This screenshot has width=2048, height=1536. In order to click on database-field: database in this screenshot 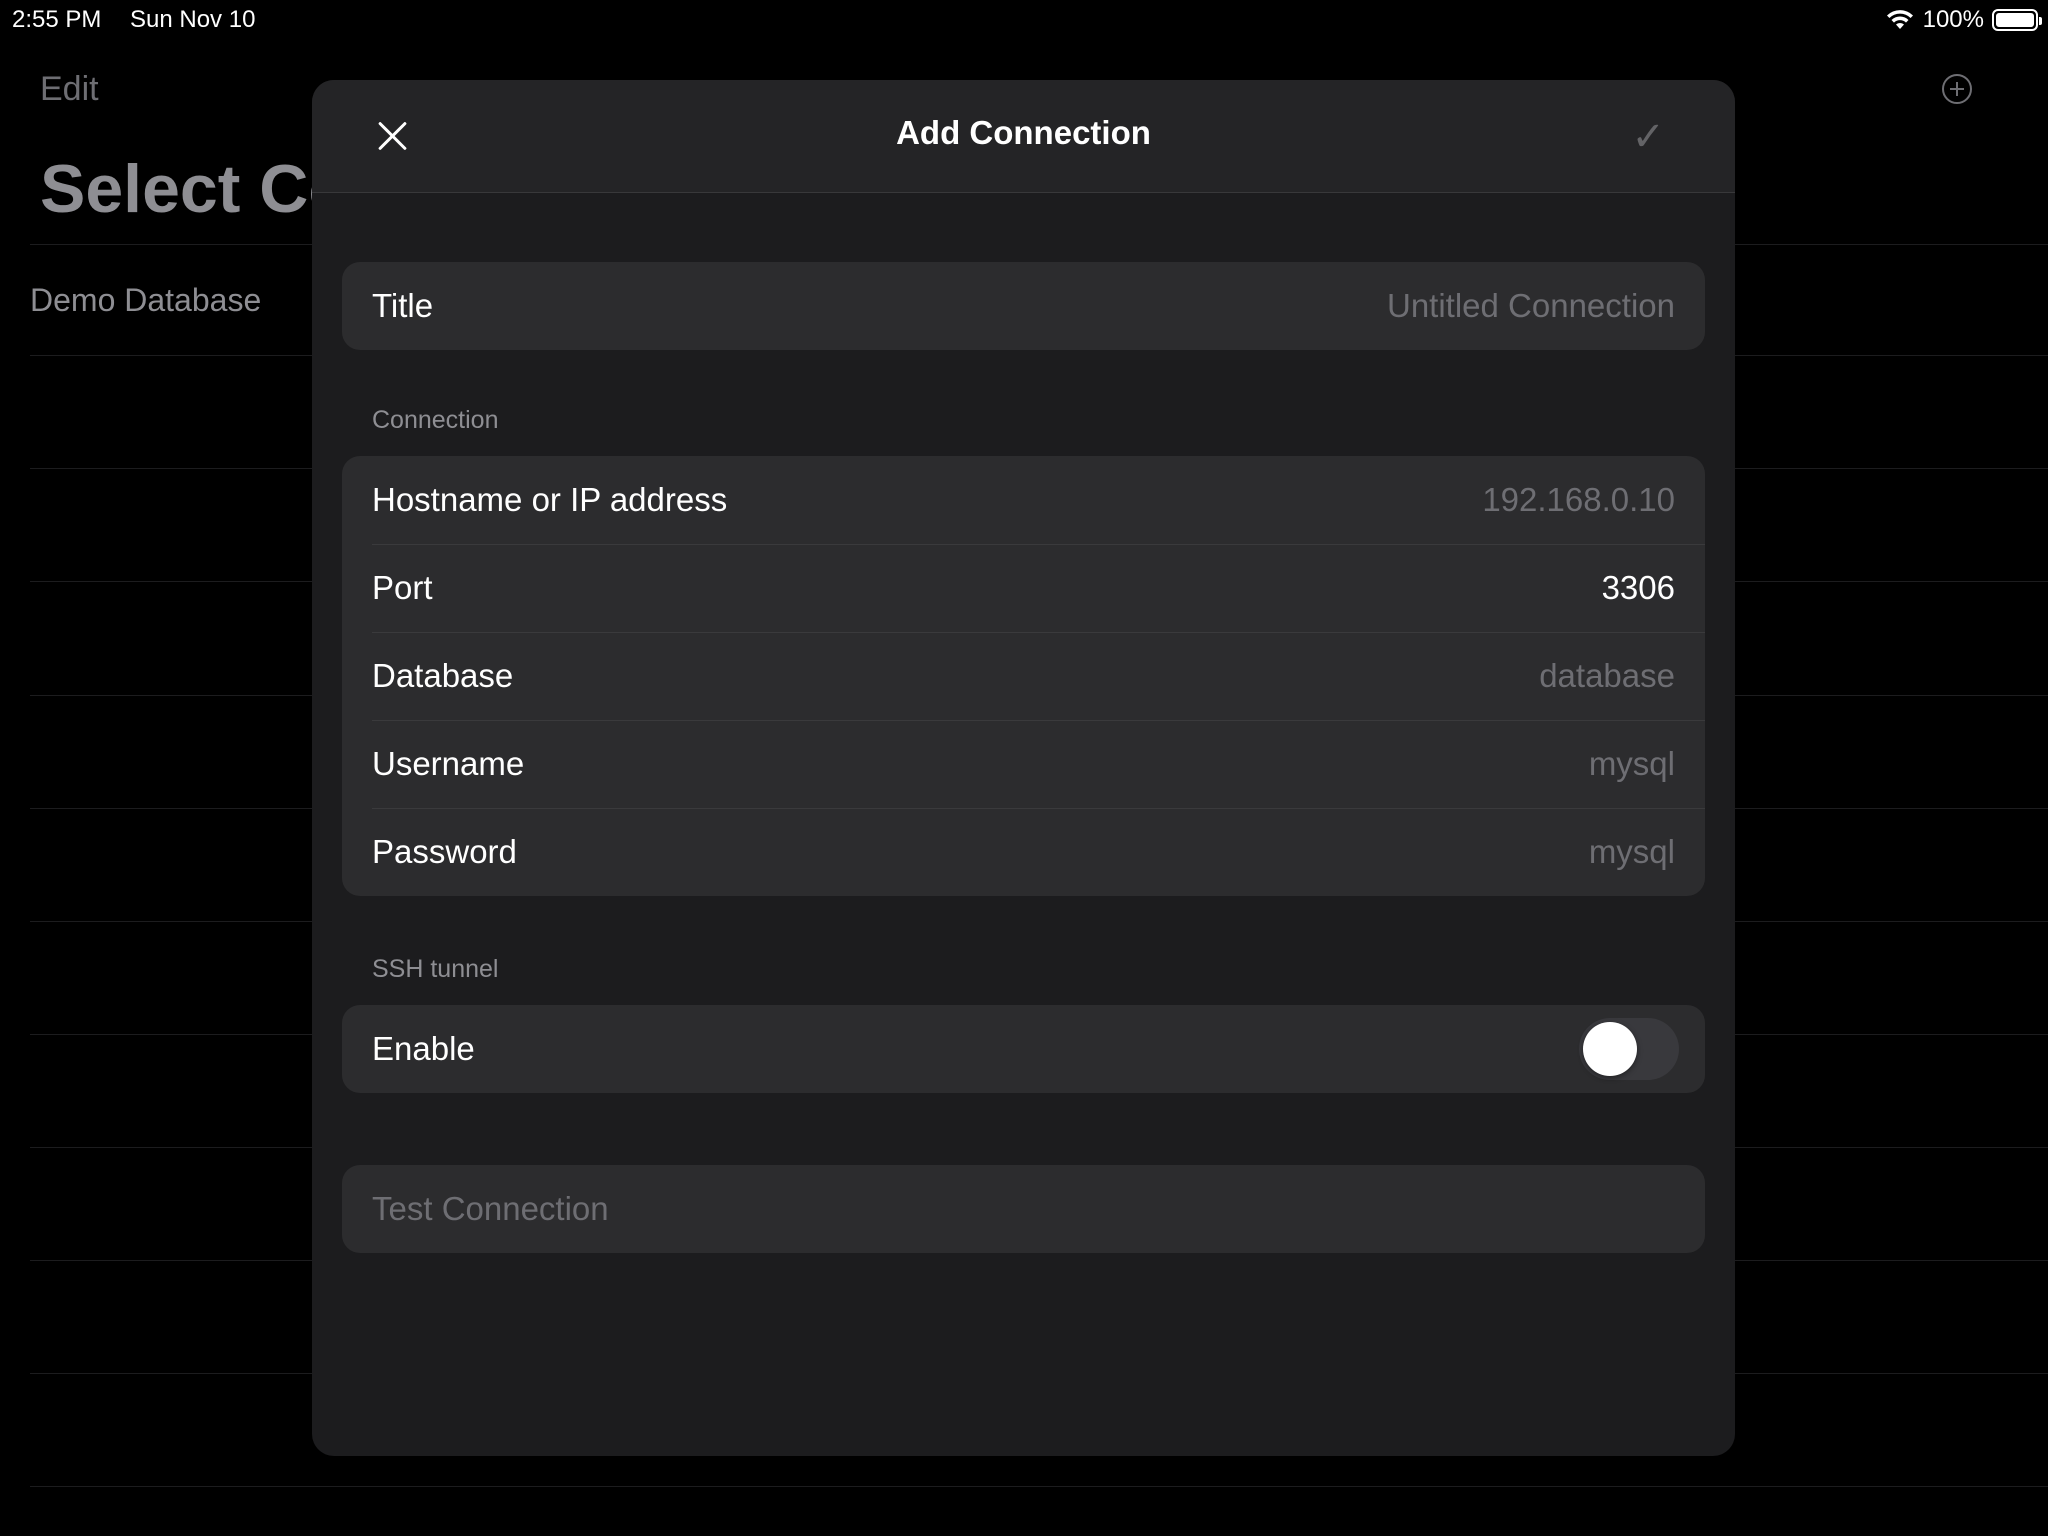, I will do `click(1607, 676)`.